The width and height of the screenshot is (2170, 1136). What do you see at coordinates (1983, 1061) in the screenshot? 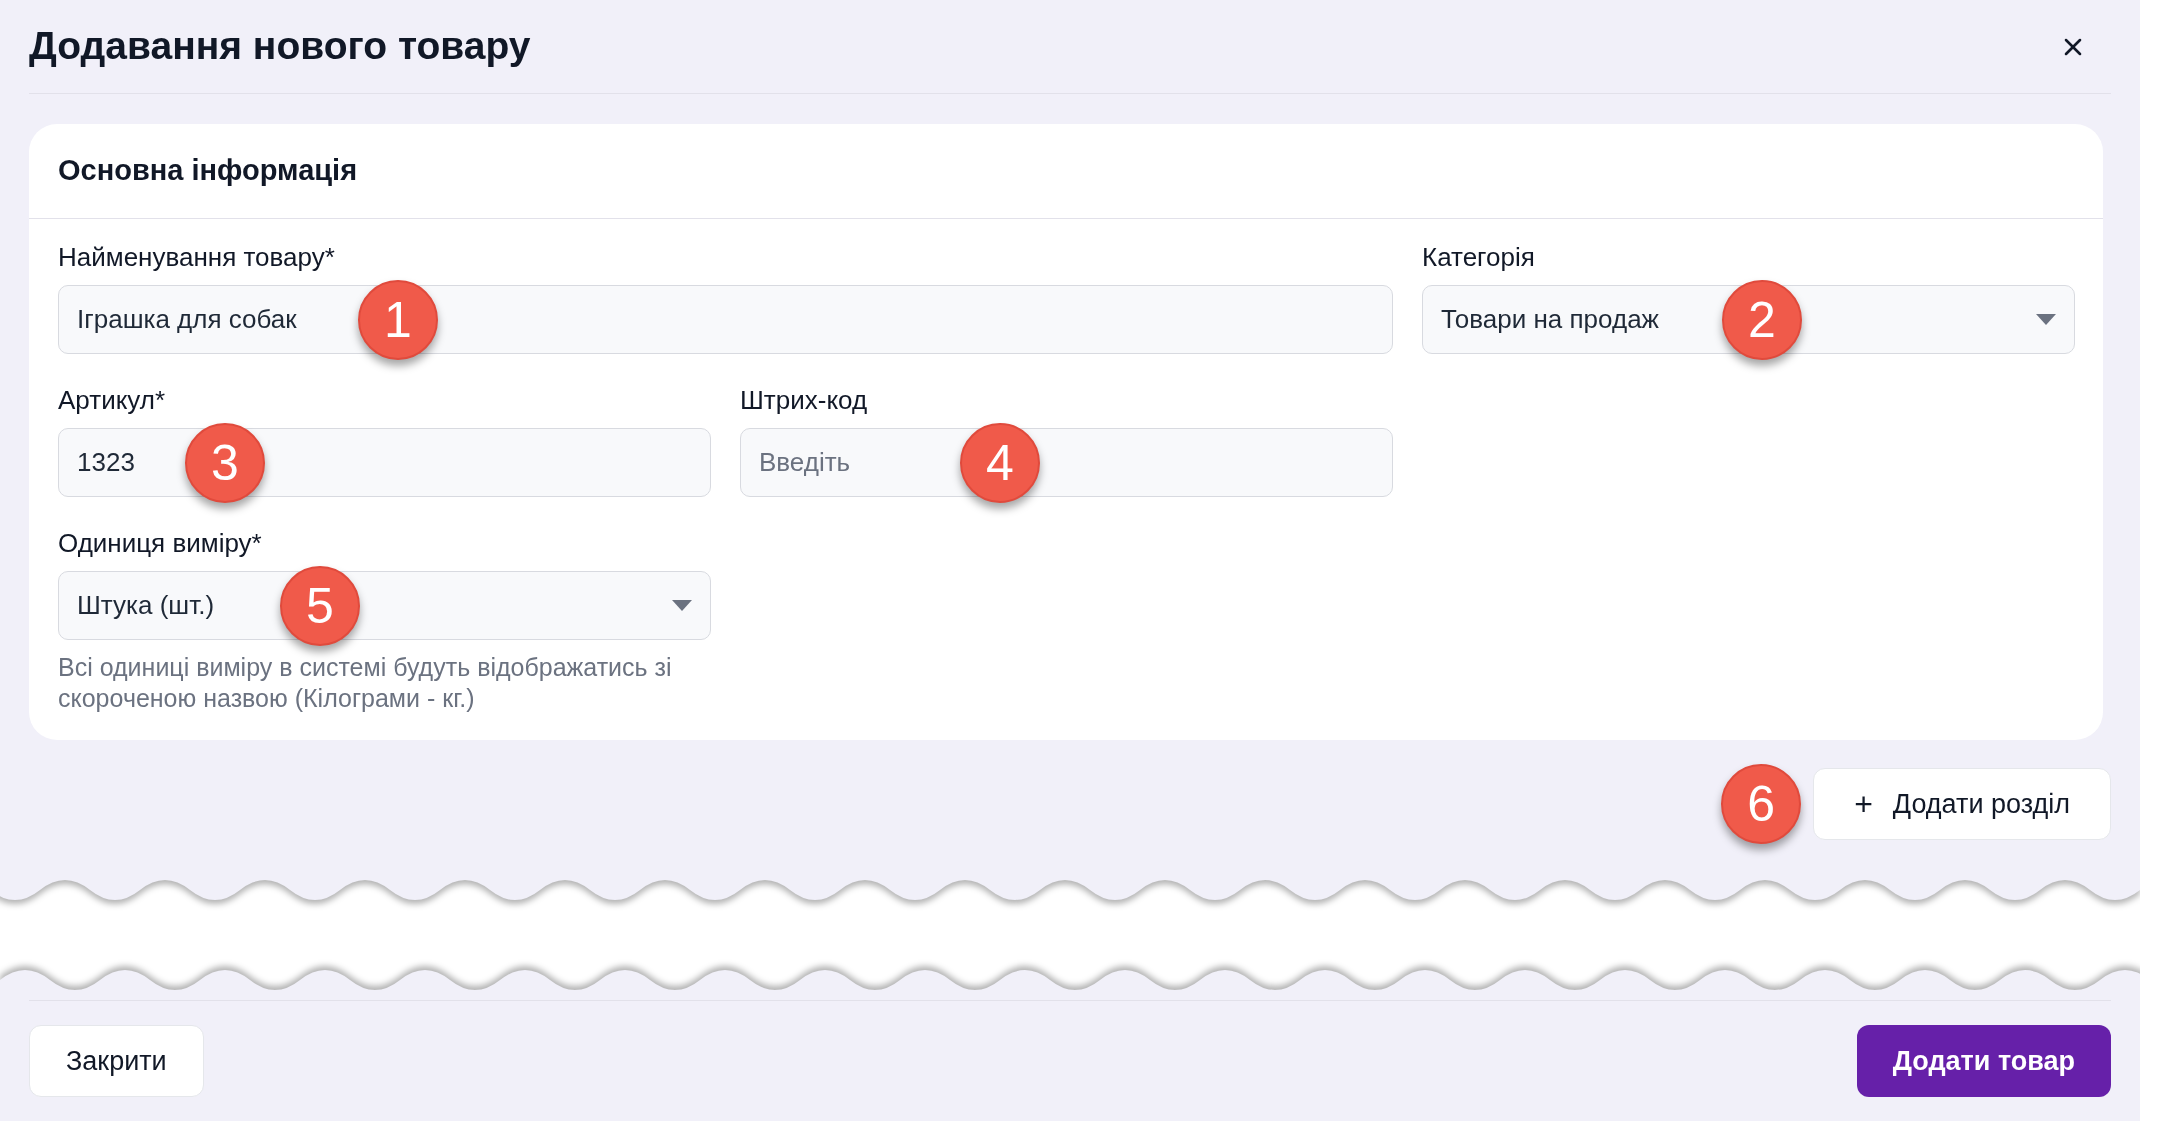
I see `submit-button: Додати товар` at bounding box center [1983, 1061].